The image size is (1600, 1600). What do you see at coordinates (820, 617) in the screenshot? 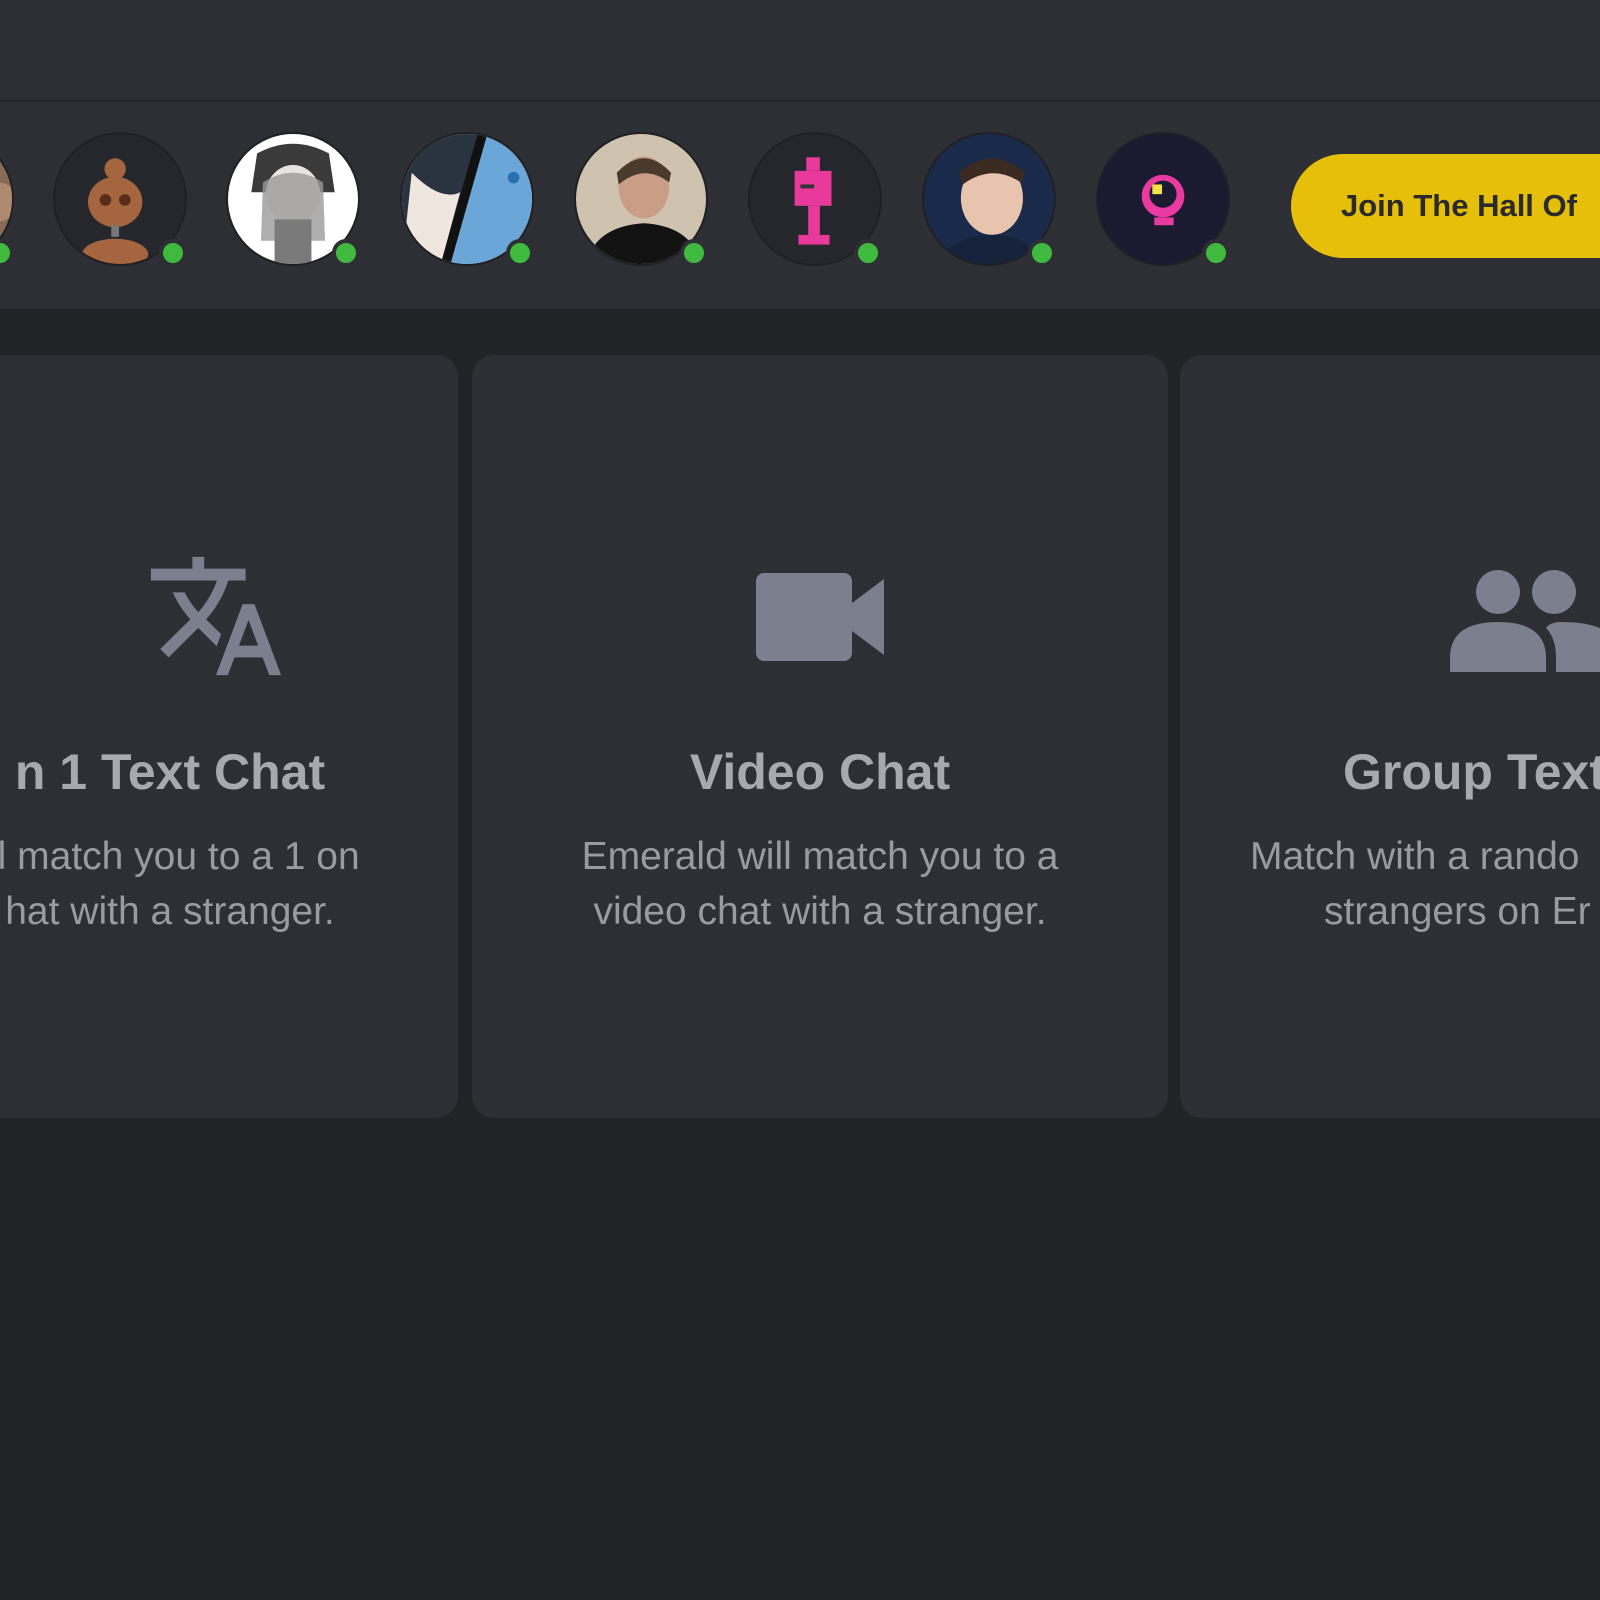
I see `video-camera-icon` at bounding box center [820, 617].